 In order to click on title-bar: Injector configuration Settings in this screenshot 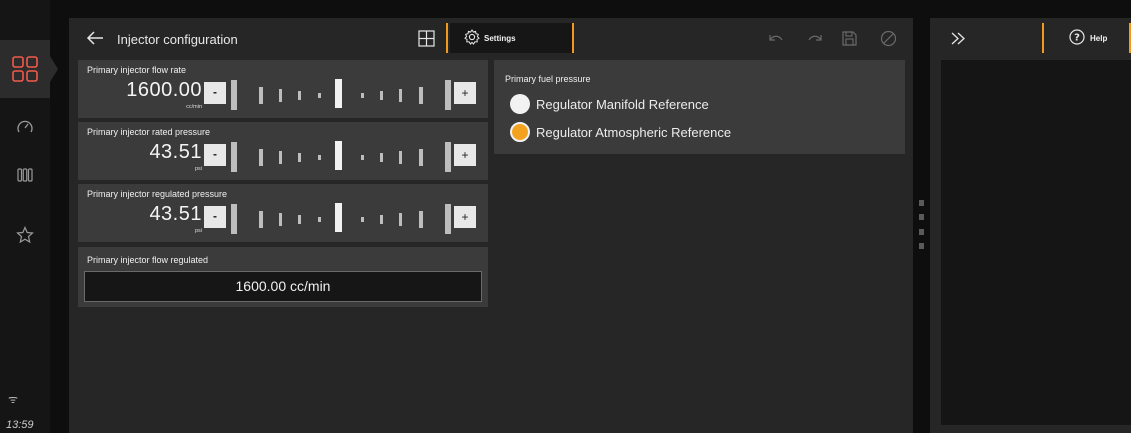, I will do `click(491, 38)`.